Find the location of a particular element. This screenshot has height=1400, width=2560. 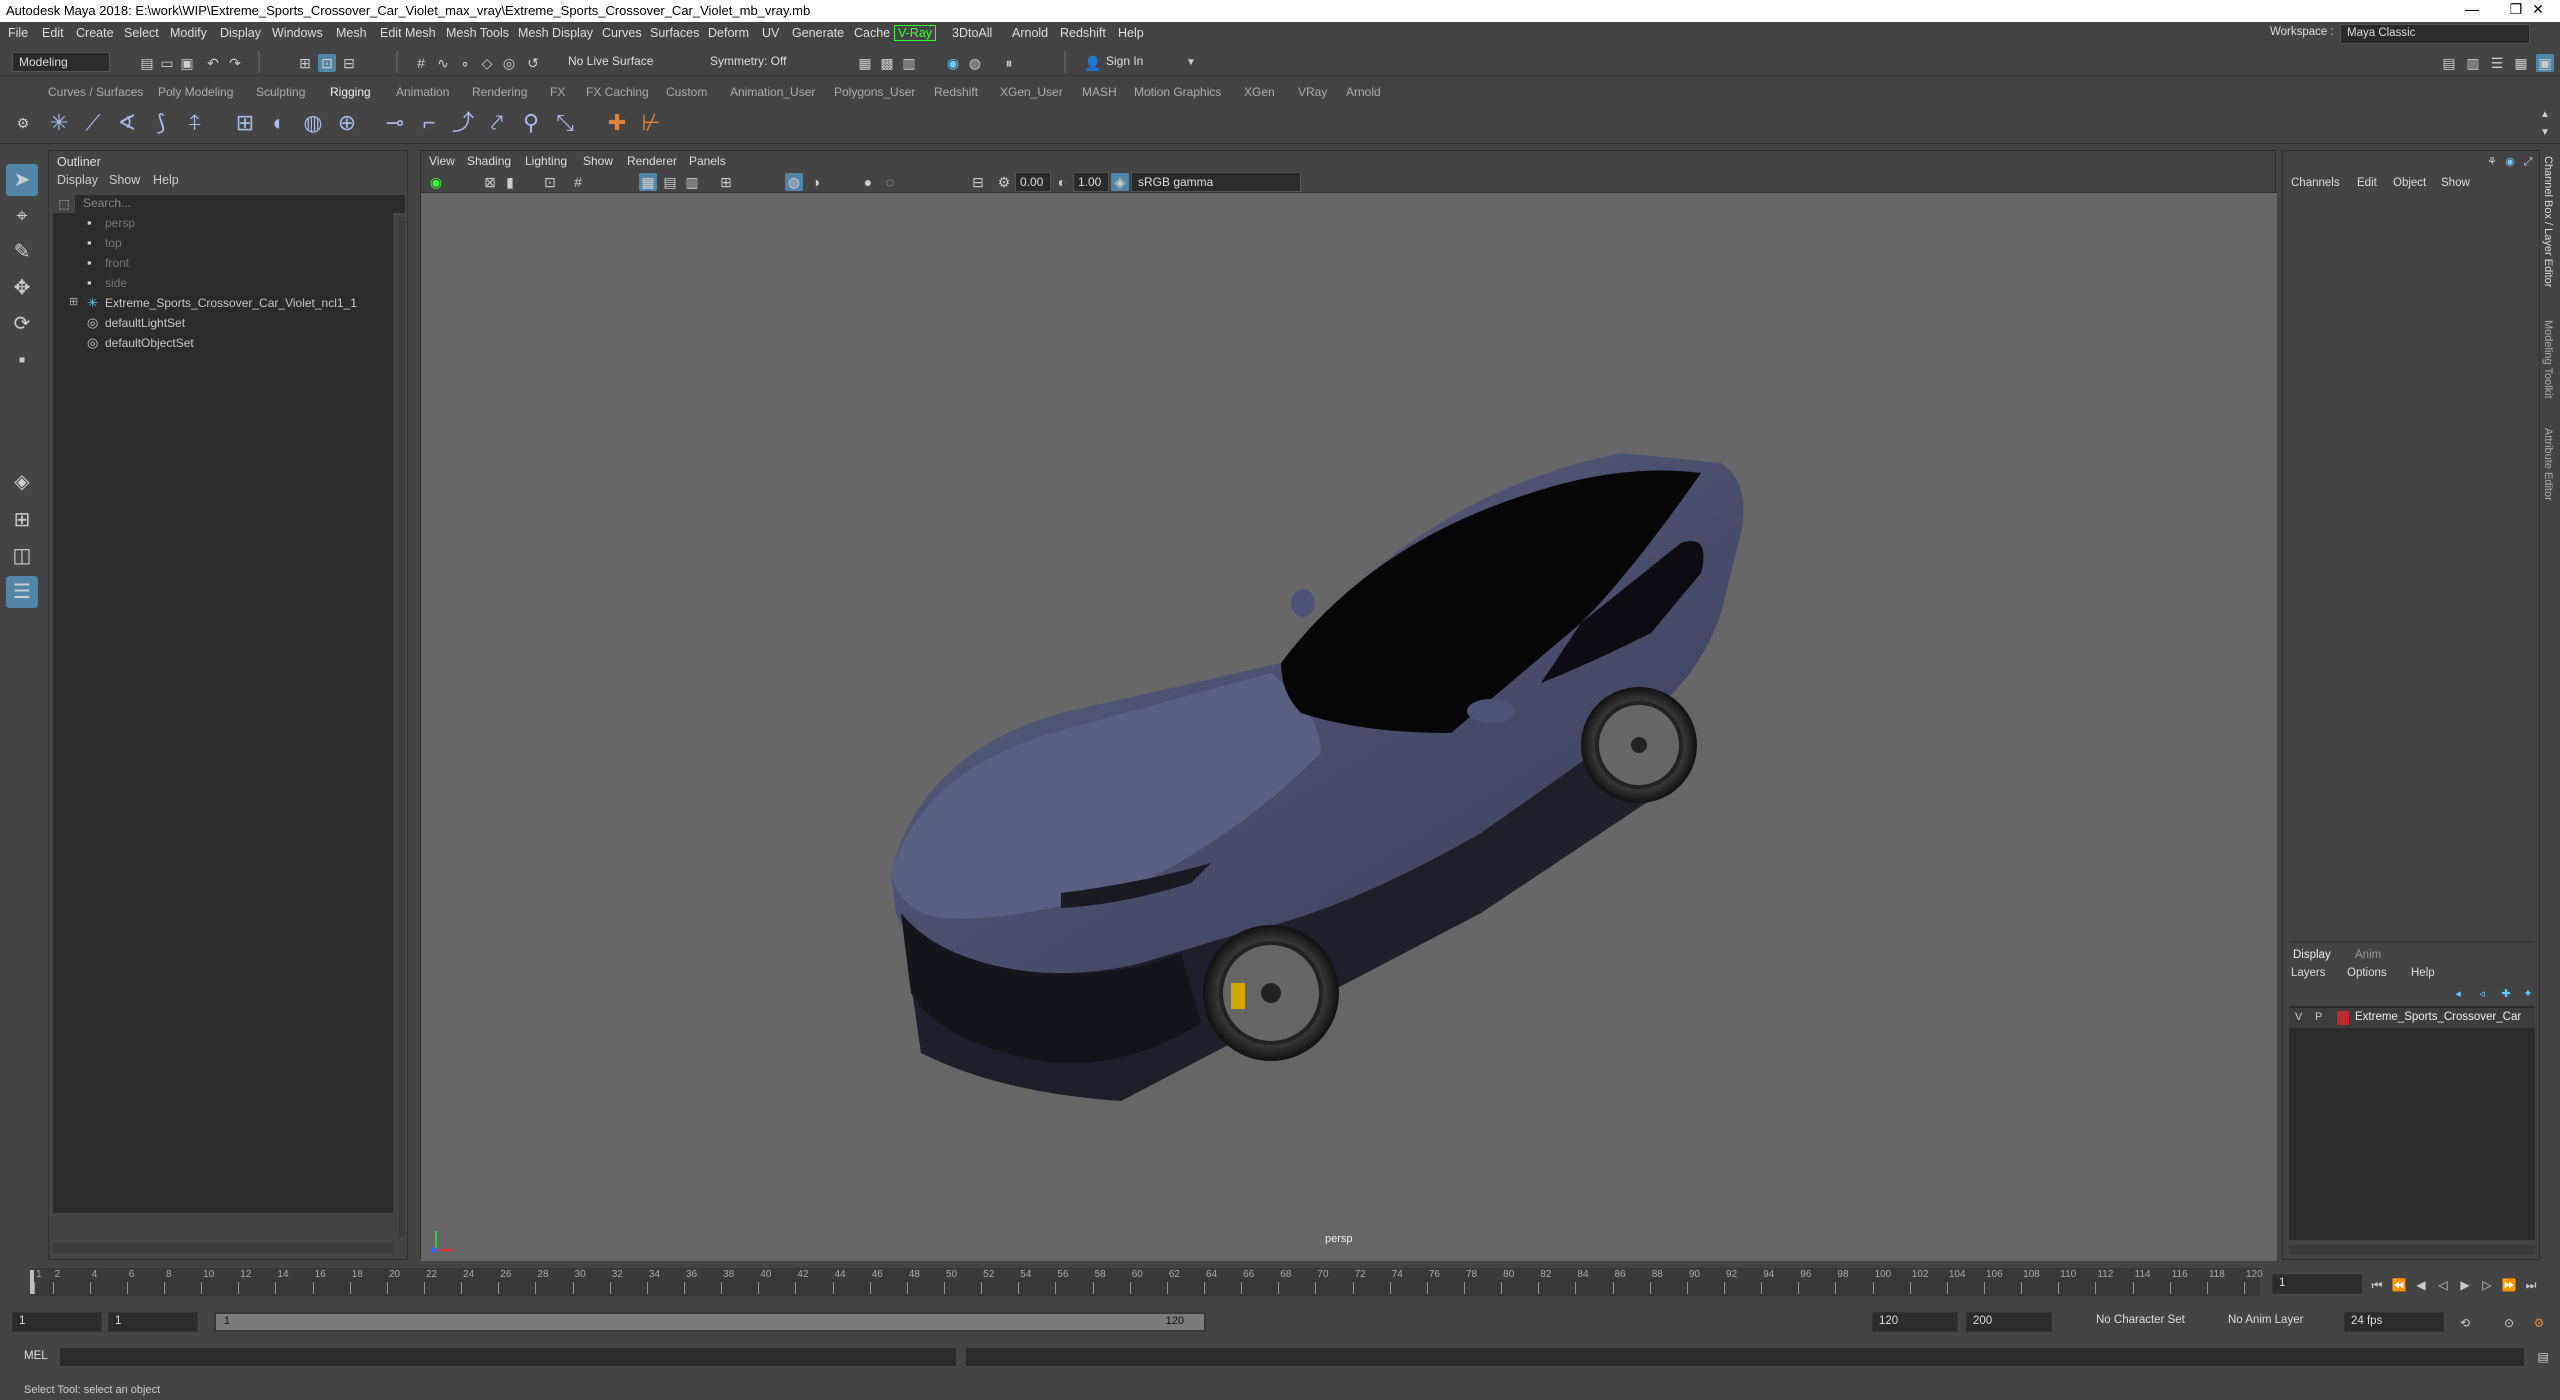

play-forward-icon: ▶ is located at coordinates (2465, 1285).